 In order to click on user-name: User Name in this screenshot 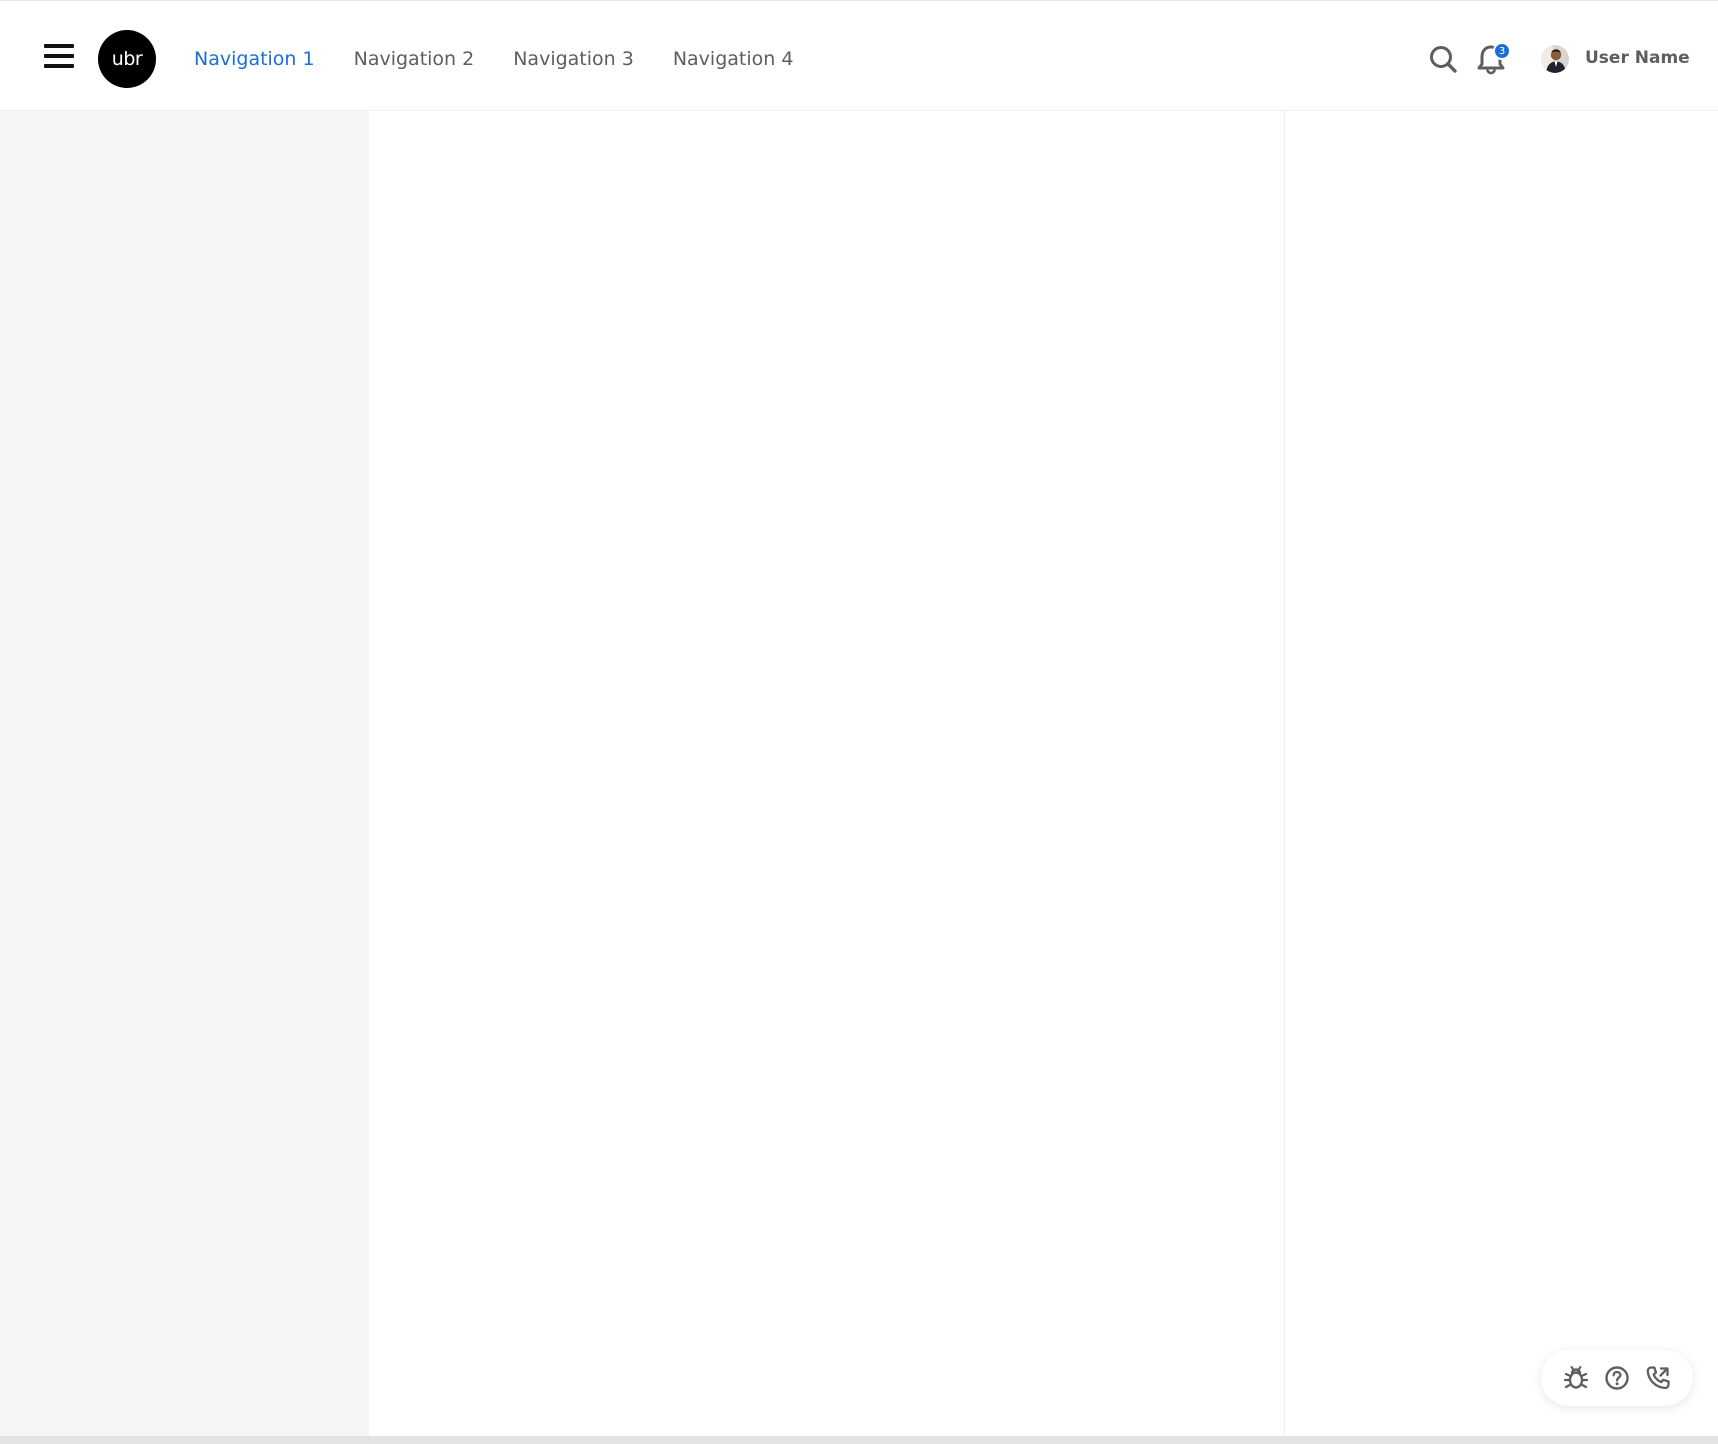, I will do `click(1637, 58)`.